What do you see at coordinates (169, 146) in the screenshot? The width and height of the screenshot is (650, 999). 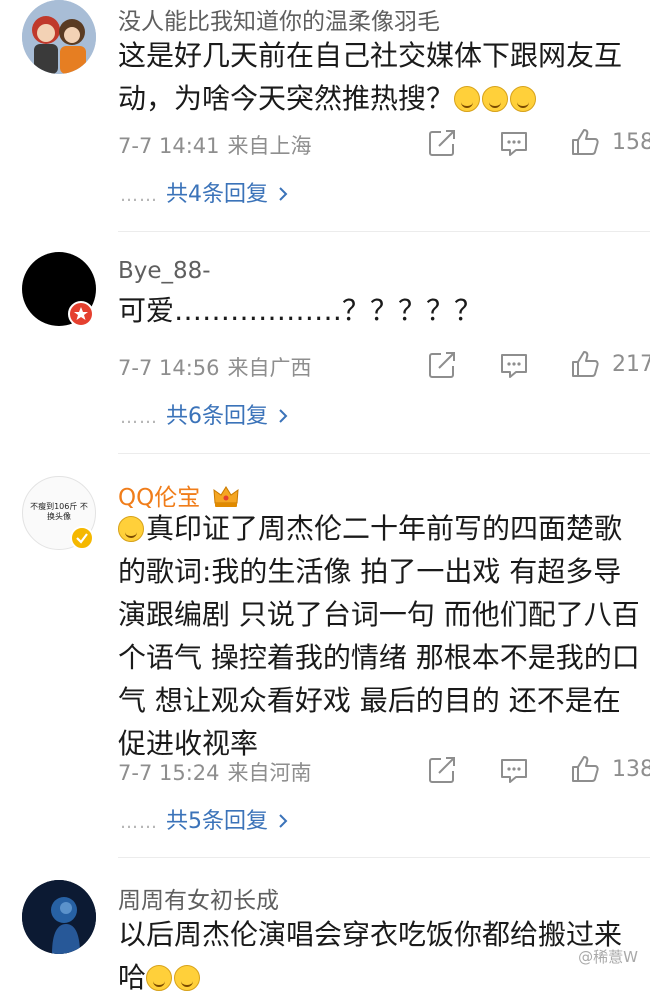 I see `comment-time: 7-7 14:41` at bounding box center [169, 146].